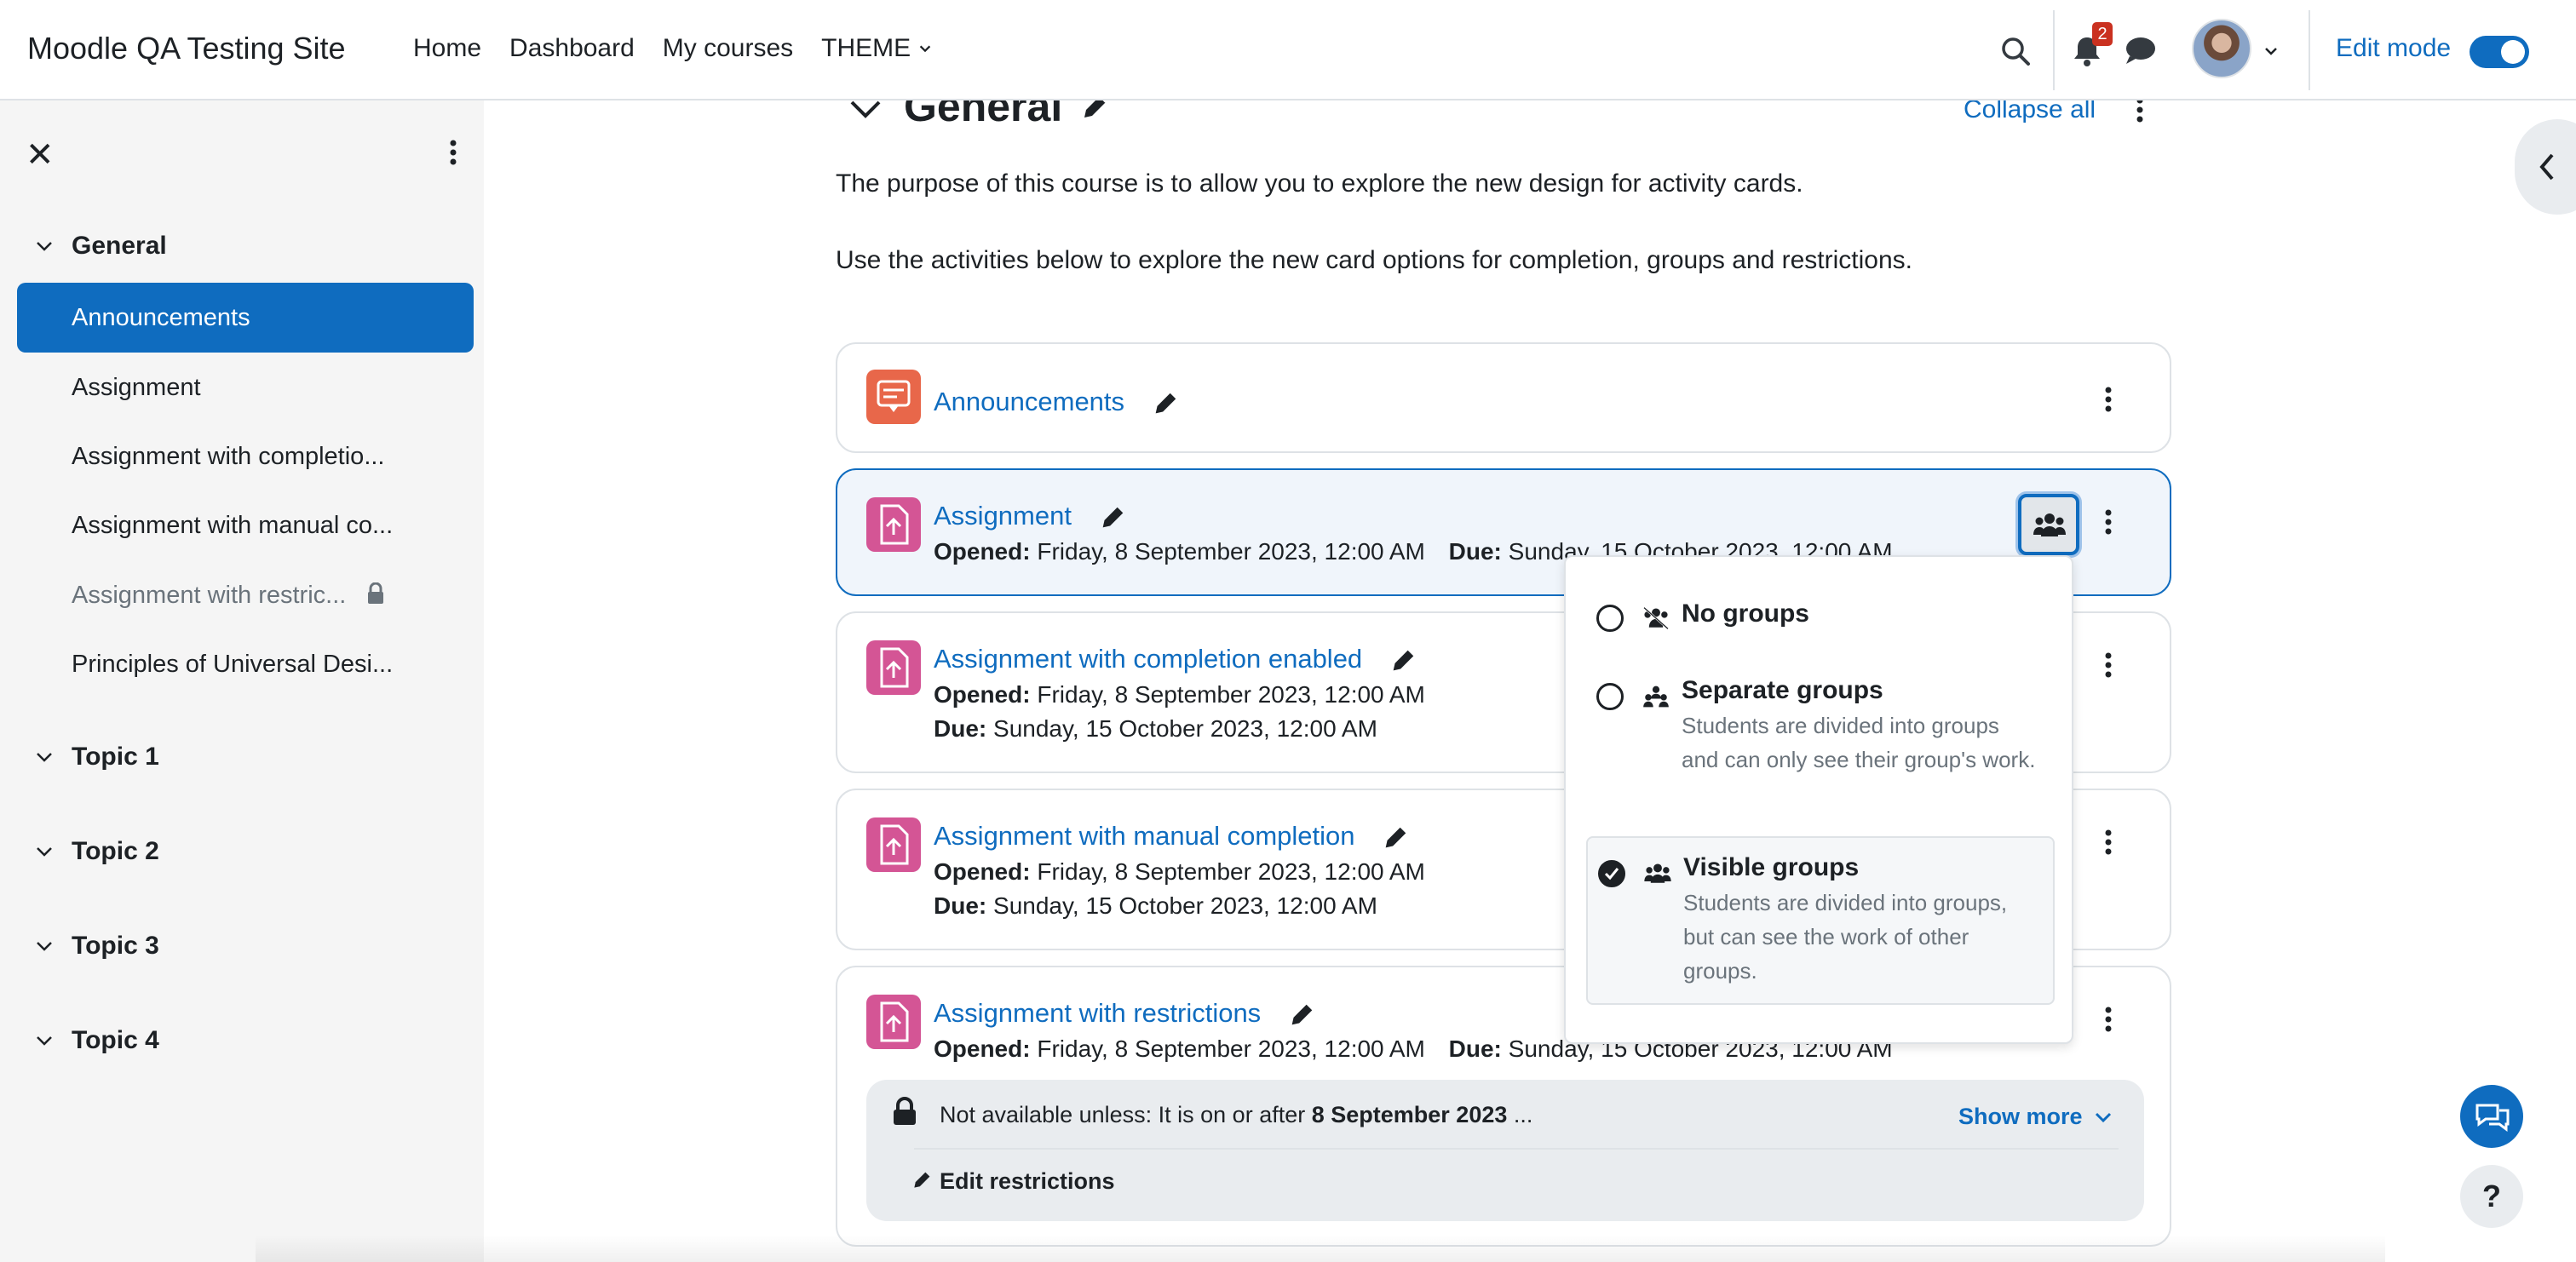 The height and width of the screenshot is (1262, 2576). Describe the element at coordinates (2546, 167) in the screenshot. I see `open-block-drawer-button` at that location.